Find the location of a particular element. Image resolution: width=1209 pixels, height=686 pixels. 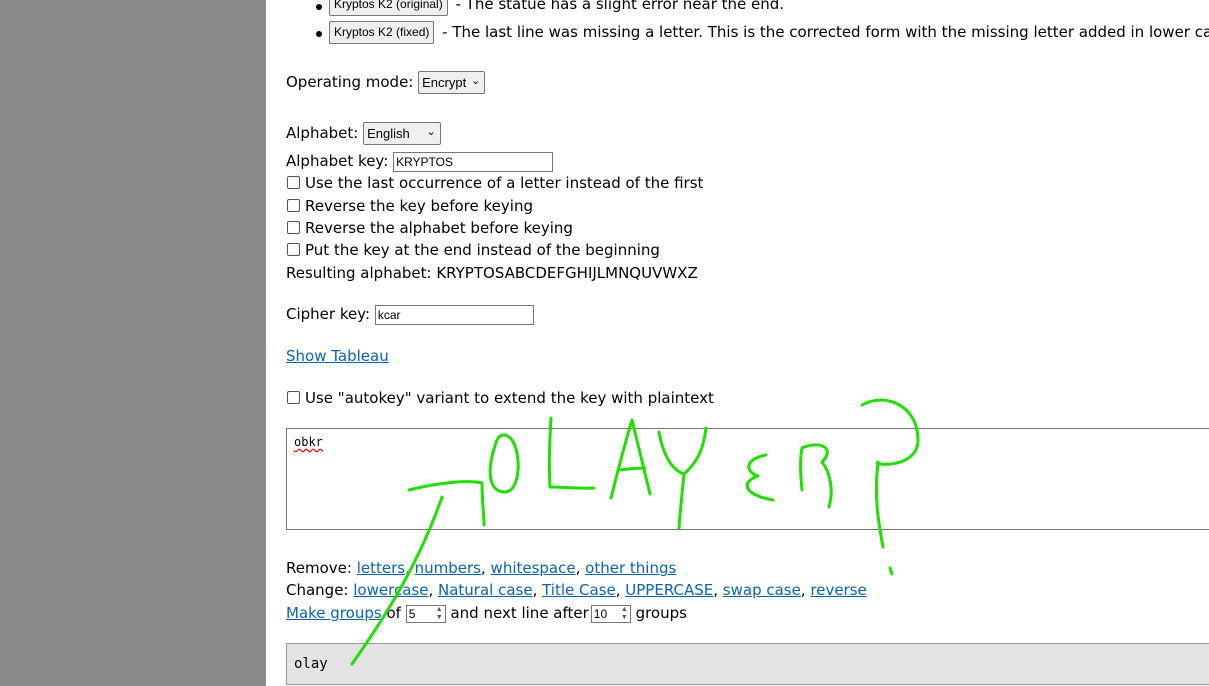

remove-other-things-link: other things is located at coordinates (630, 568).